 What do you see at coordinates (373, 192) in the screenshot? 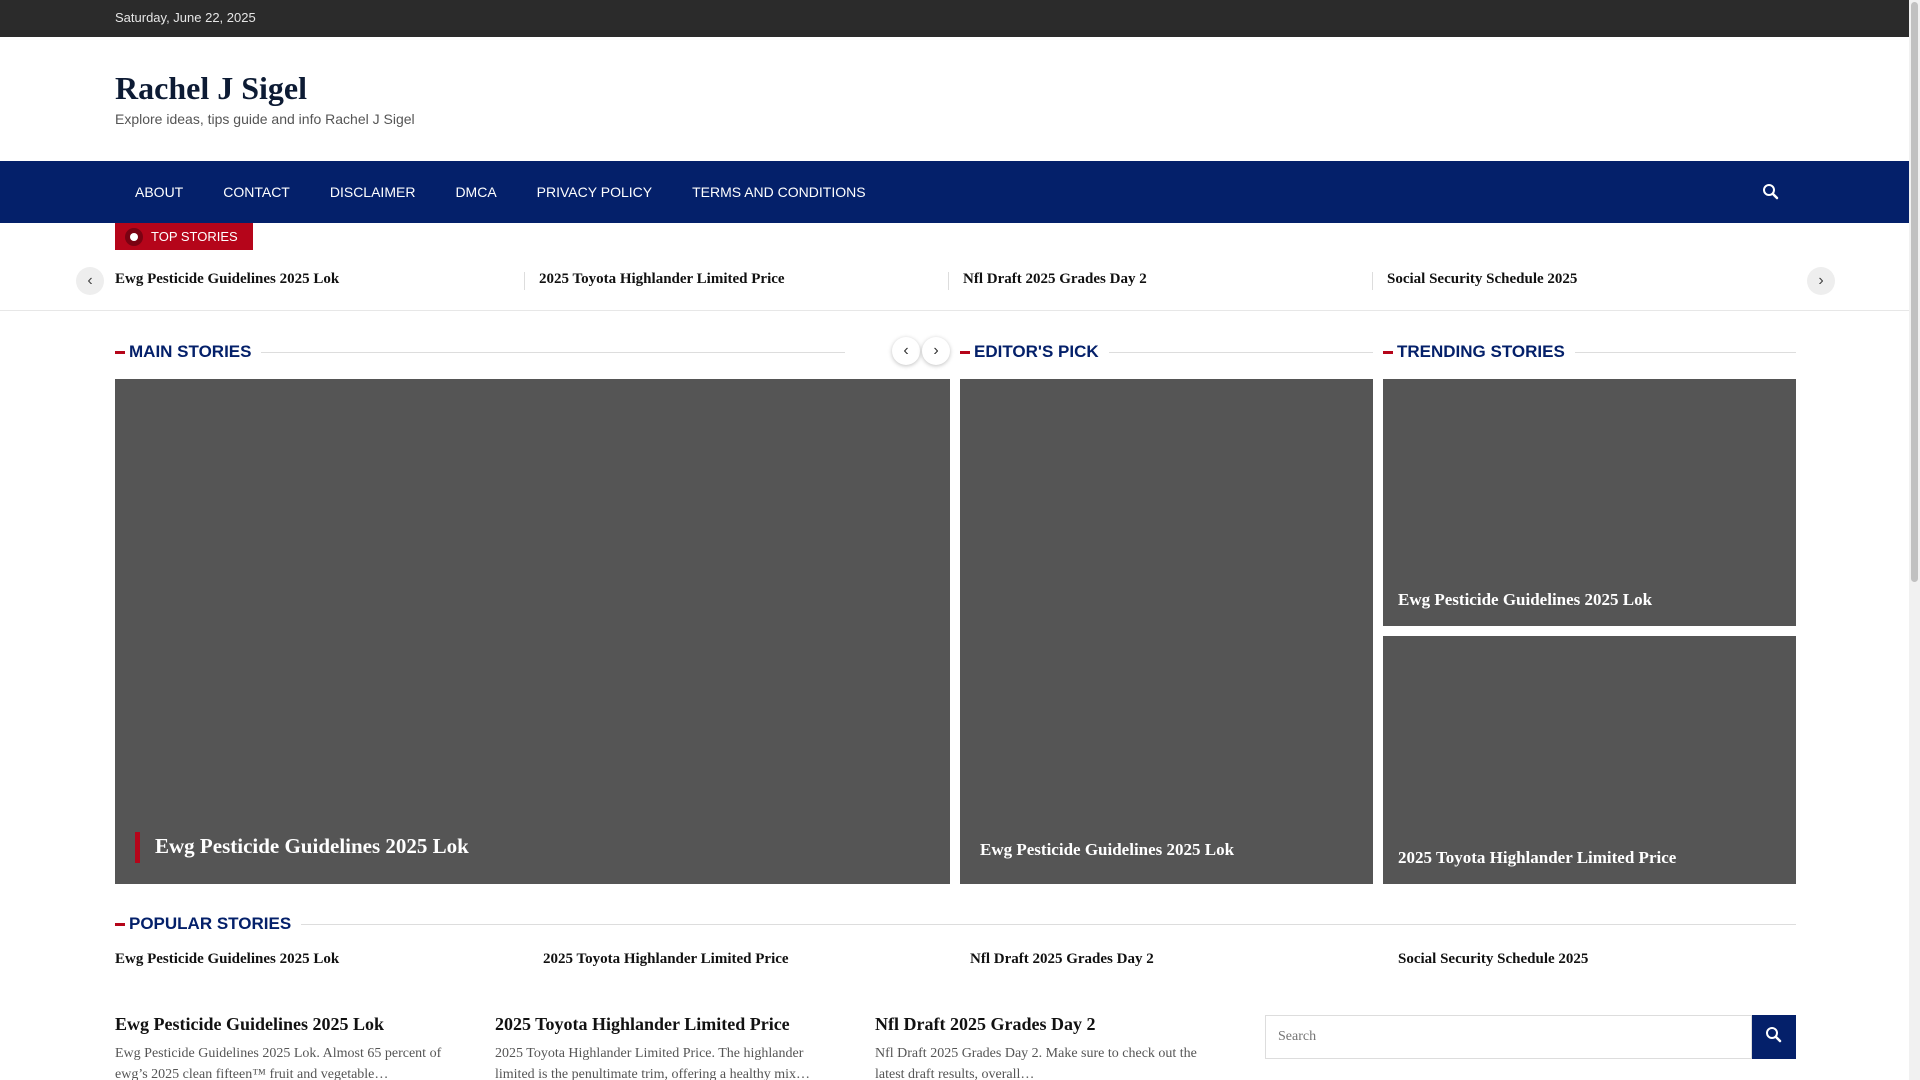
I see `nav-item-disclaimer: DISCLAIMER` at bounding box center [373, 192].